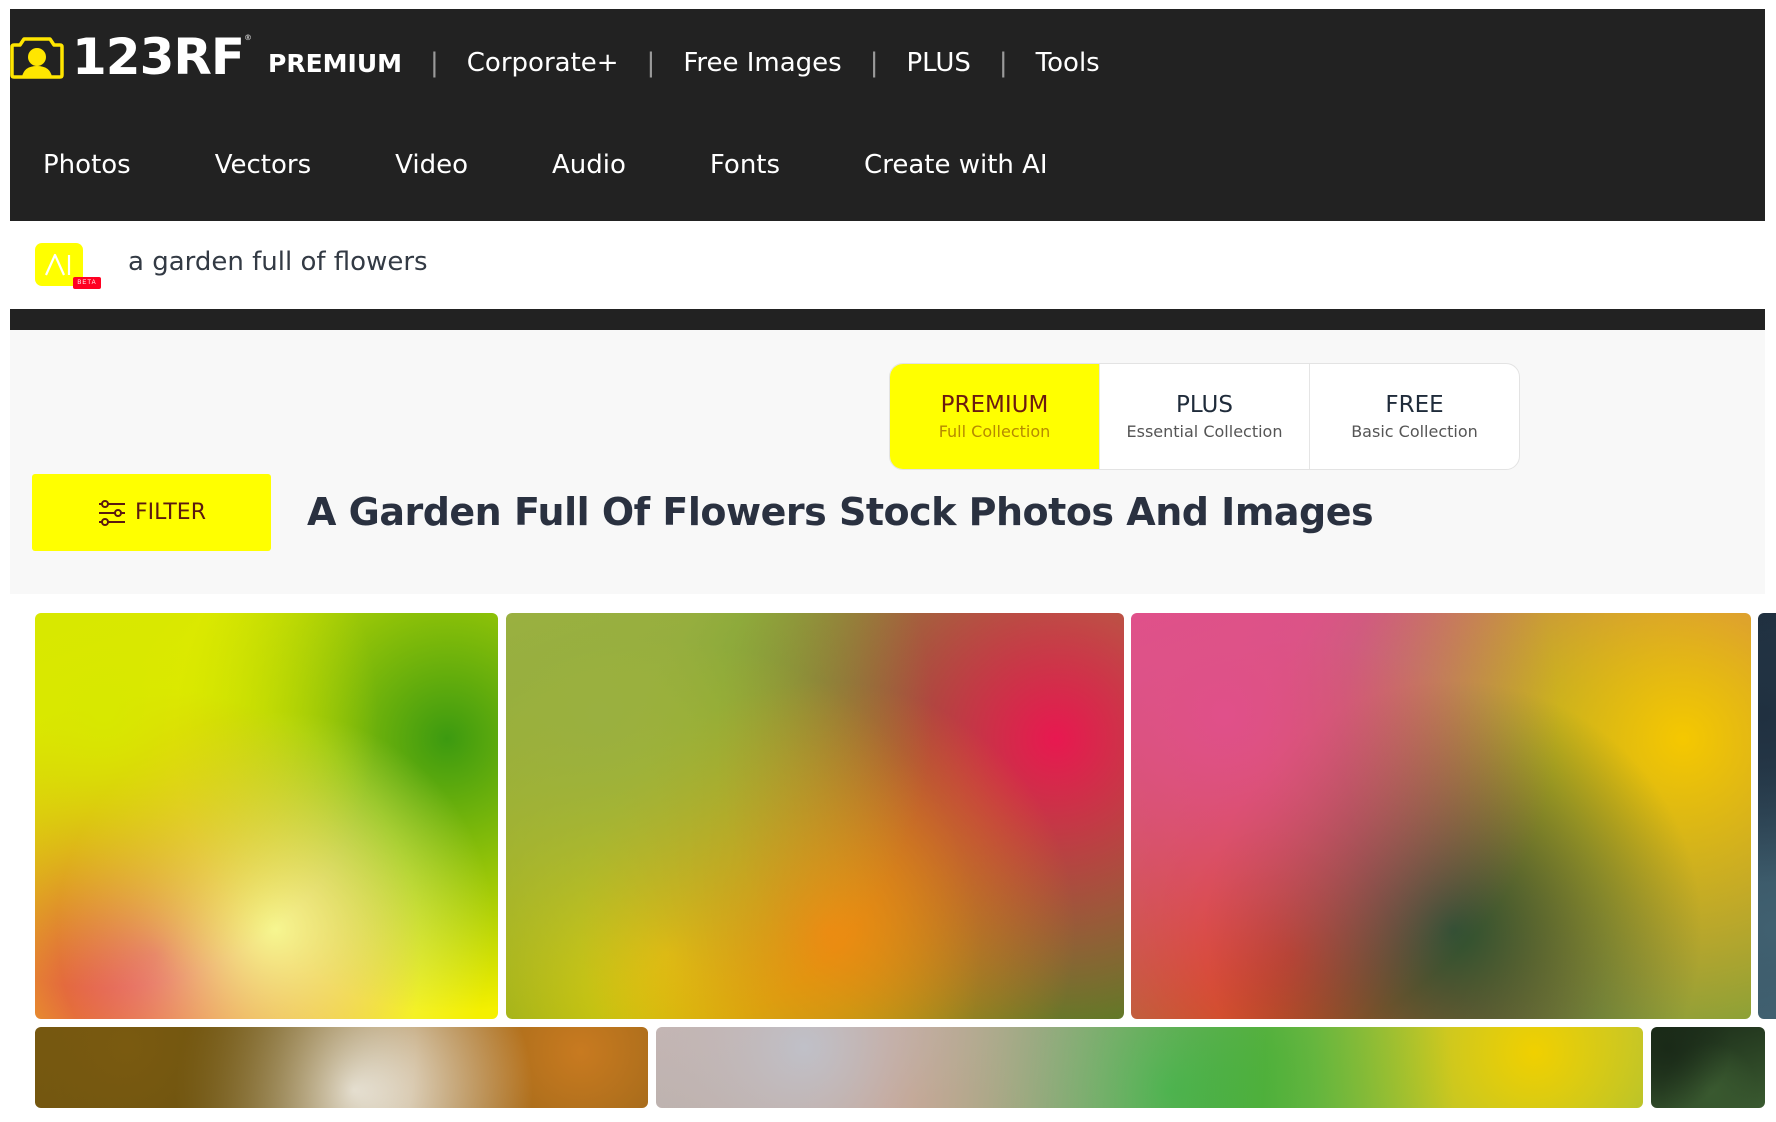 Image resolution: width=1776 pixels, height=1122 pixels. Describe the element at coordinates (1204, 431) in the screenshot. I see `collection-subtitle: Essential Collection` at that location.